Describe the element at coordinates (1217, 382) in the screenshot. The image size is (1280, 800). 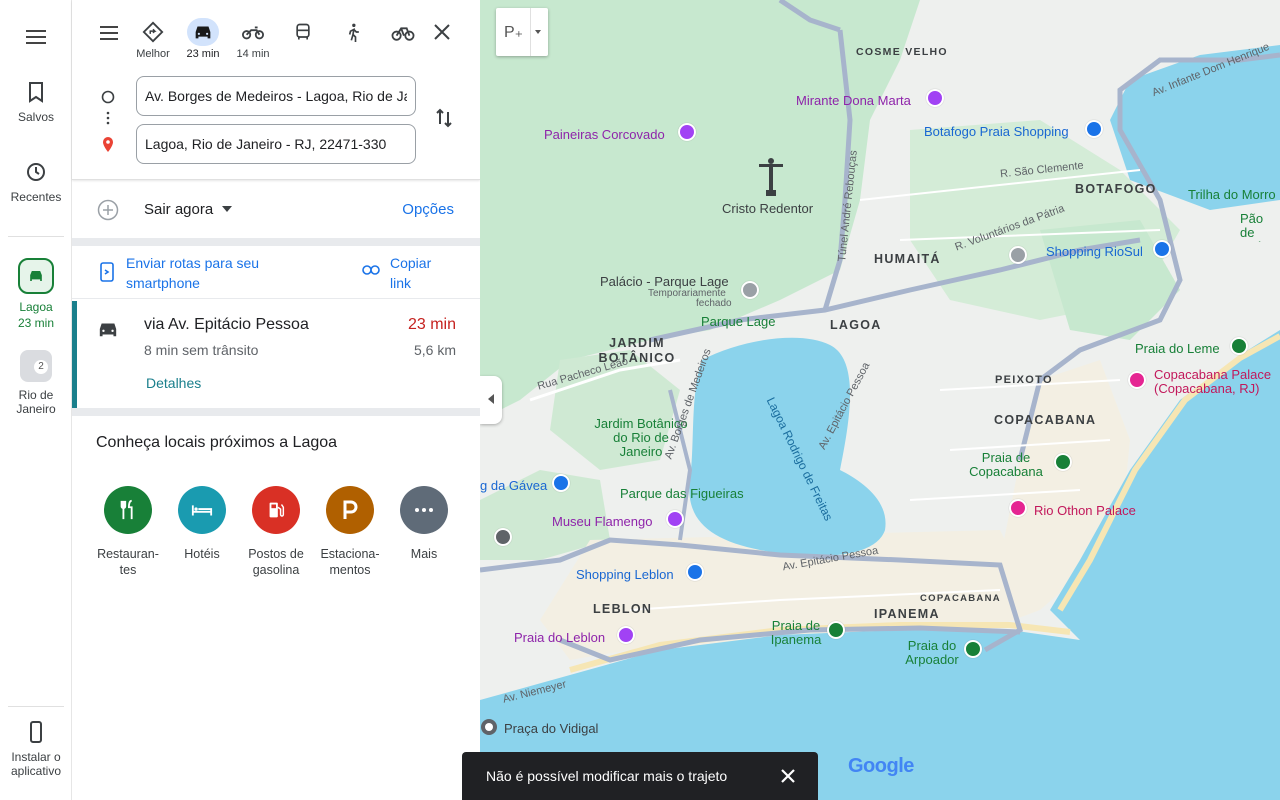
I see `poi-copacabana-palace: Copacabana Palace (Copacabana, RJ)` at that location.